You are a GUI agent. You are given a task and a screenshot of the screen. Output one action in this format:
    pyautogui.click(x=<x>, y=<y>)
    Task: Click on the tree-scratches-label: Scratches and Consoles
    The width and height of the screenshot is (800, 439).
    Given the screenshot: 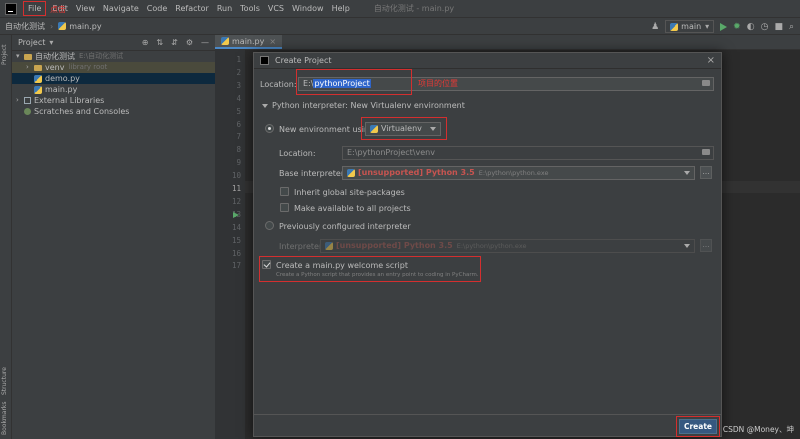 What is the action you would take?
    pyautogui.click(x=82, y=111)
    